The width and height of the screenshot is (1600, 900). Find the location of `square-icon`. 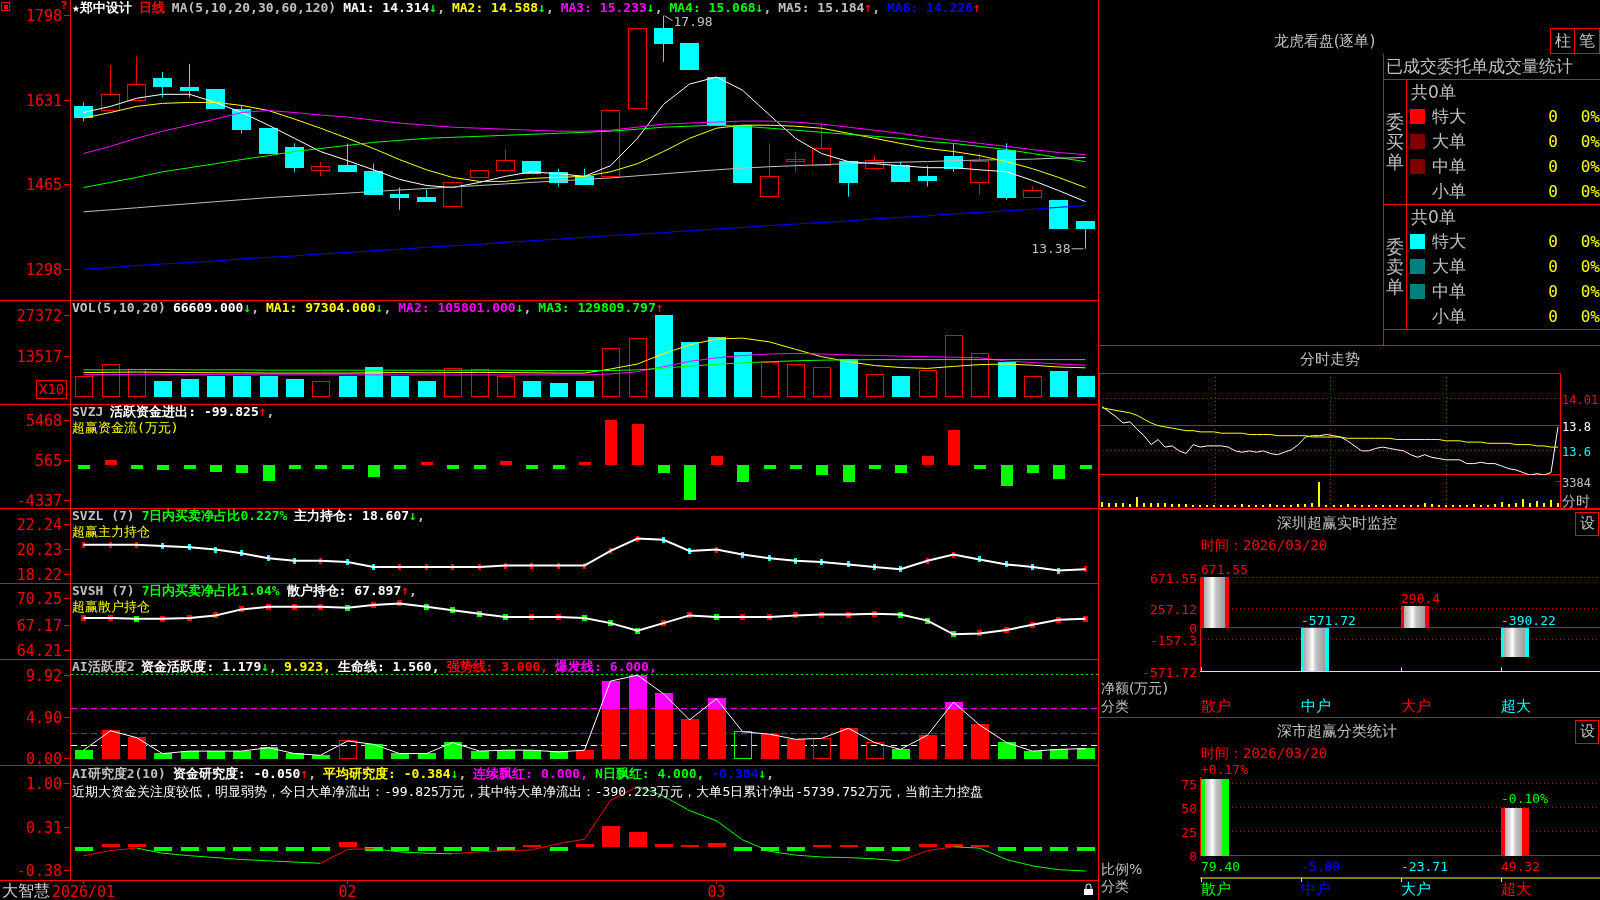

square-icon is located at coordinates (5, 6).